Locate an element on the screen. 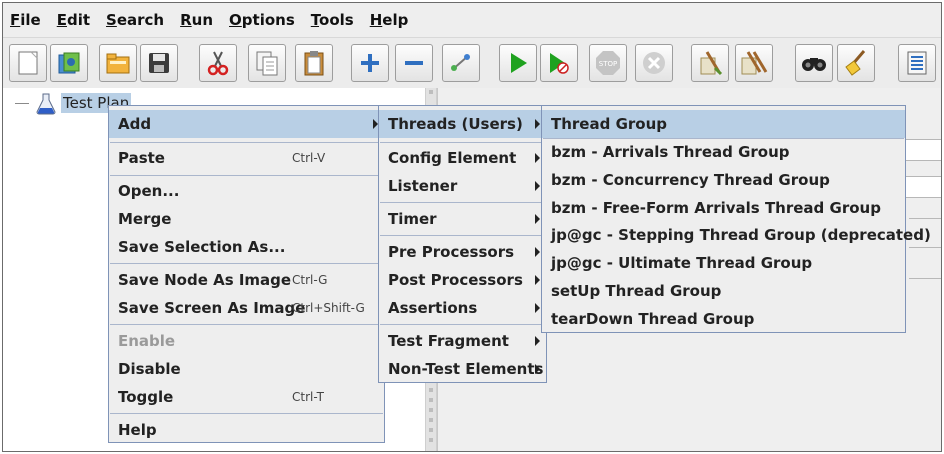 The height and width of the screenshot is (454, 944). shutdown-icon is located at coordinates (654, 63).